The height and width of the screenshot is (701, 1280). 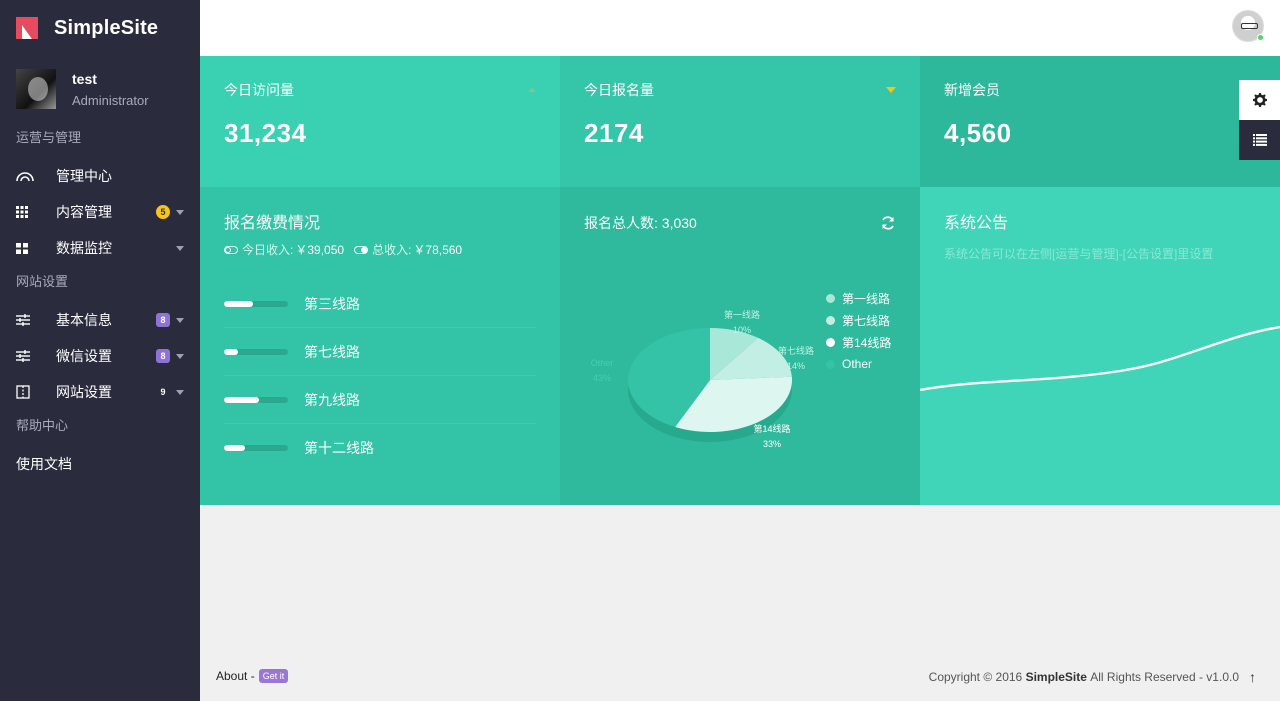 I want to click on top-header, so click(x=740, y=28).